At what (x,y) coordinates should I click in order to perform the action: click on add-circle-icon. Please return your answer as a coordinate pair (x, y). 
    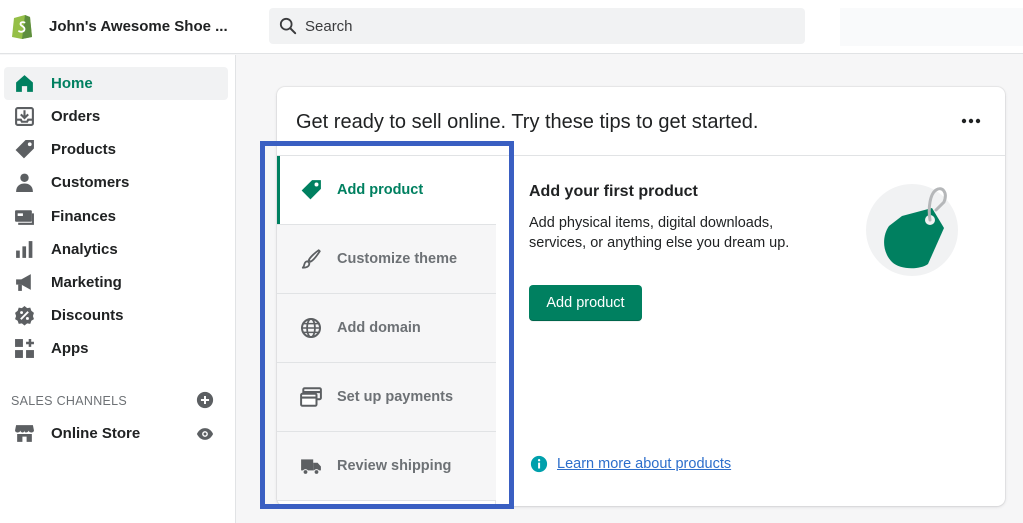
    Looking at the image, I should click on (205, 400).